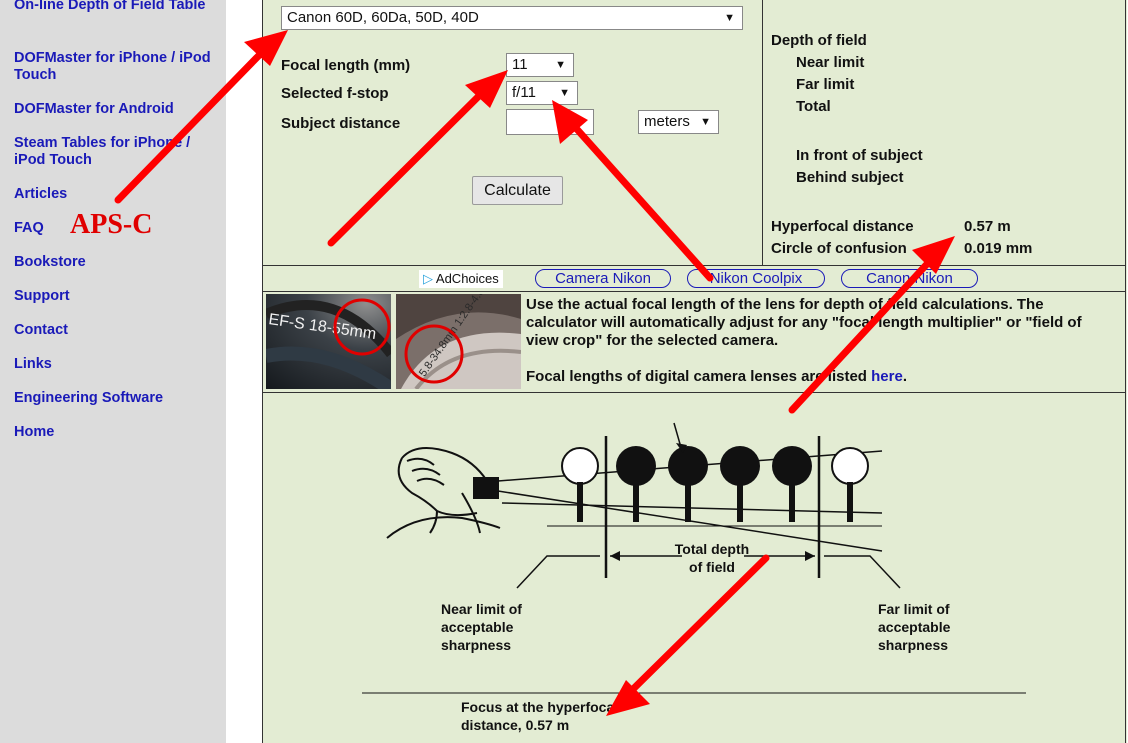  What do you see at coordinates (443, 493) in the screenshot?
I see `photographer-illustration` at bounding box center [443, 493].